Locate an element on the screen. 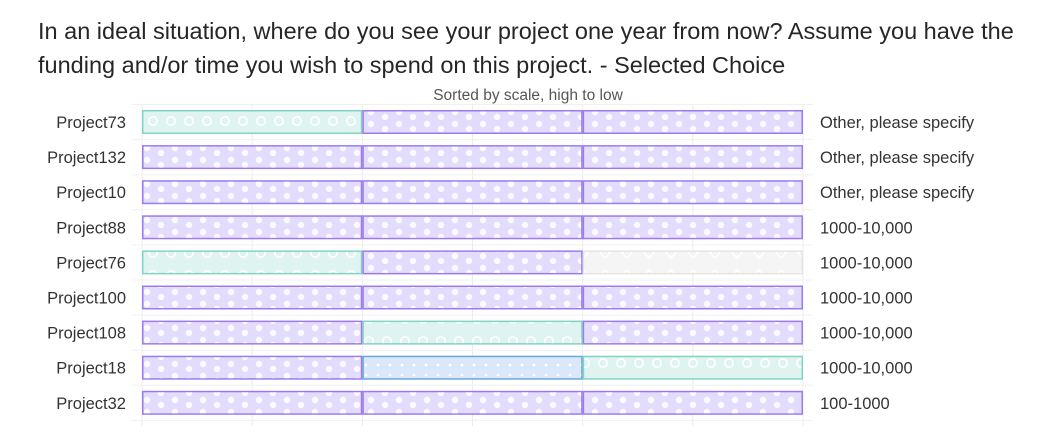 Image resolution: width=1038 pixels, height=448 pixels. chart-row: Project108 1000-10,000 is located at coordinates (480, 332).